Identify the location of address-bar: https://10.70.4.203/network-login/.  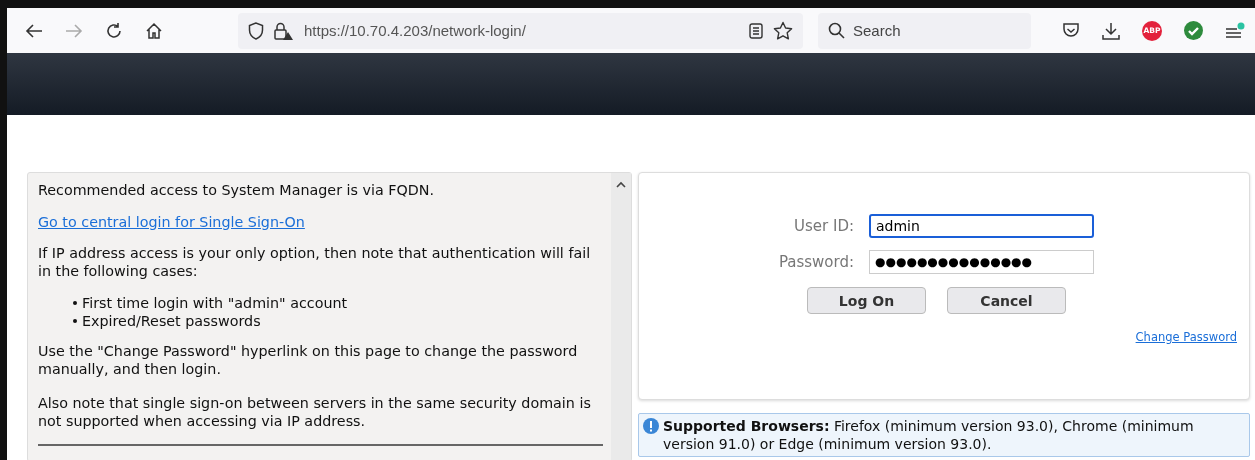
(520, 30).